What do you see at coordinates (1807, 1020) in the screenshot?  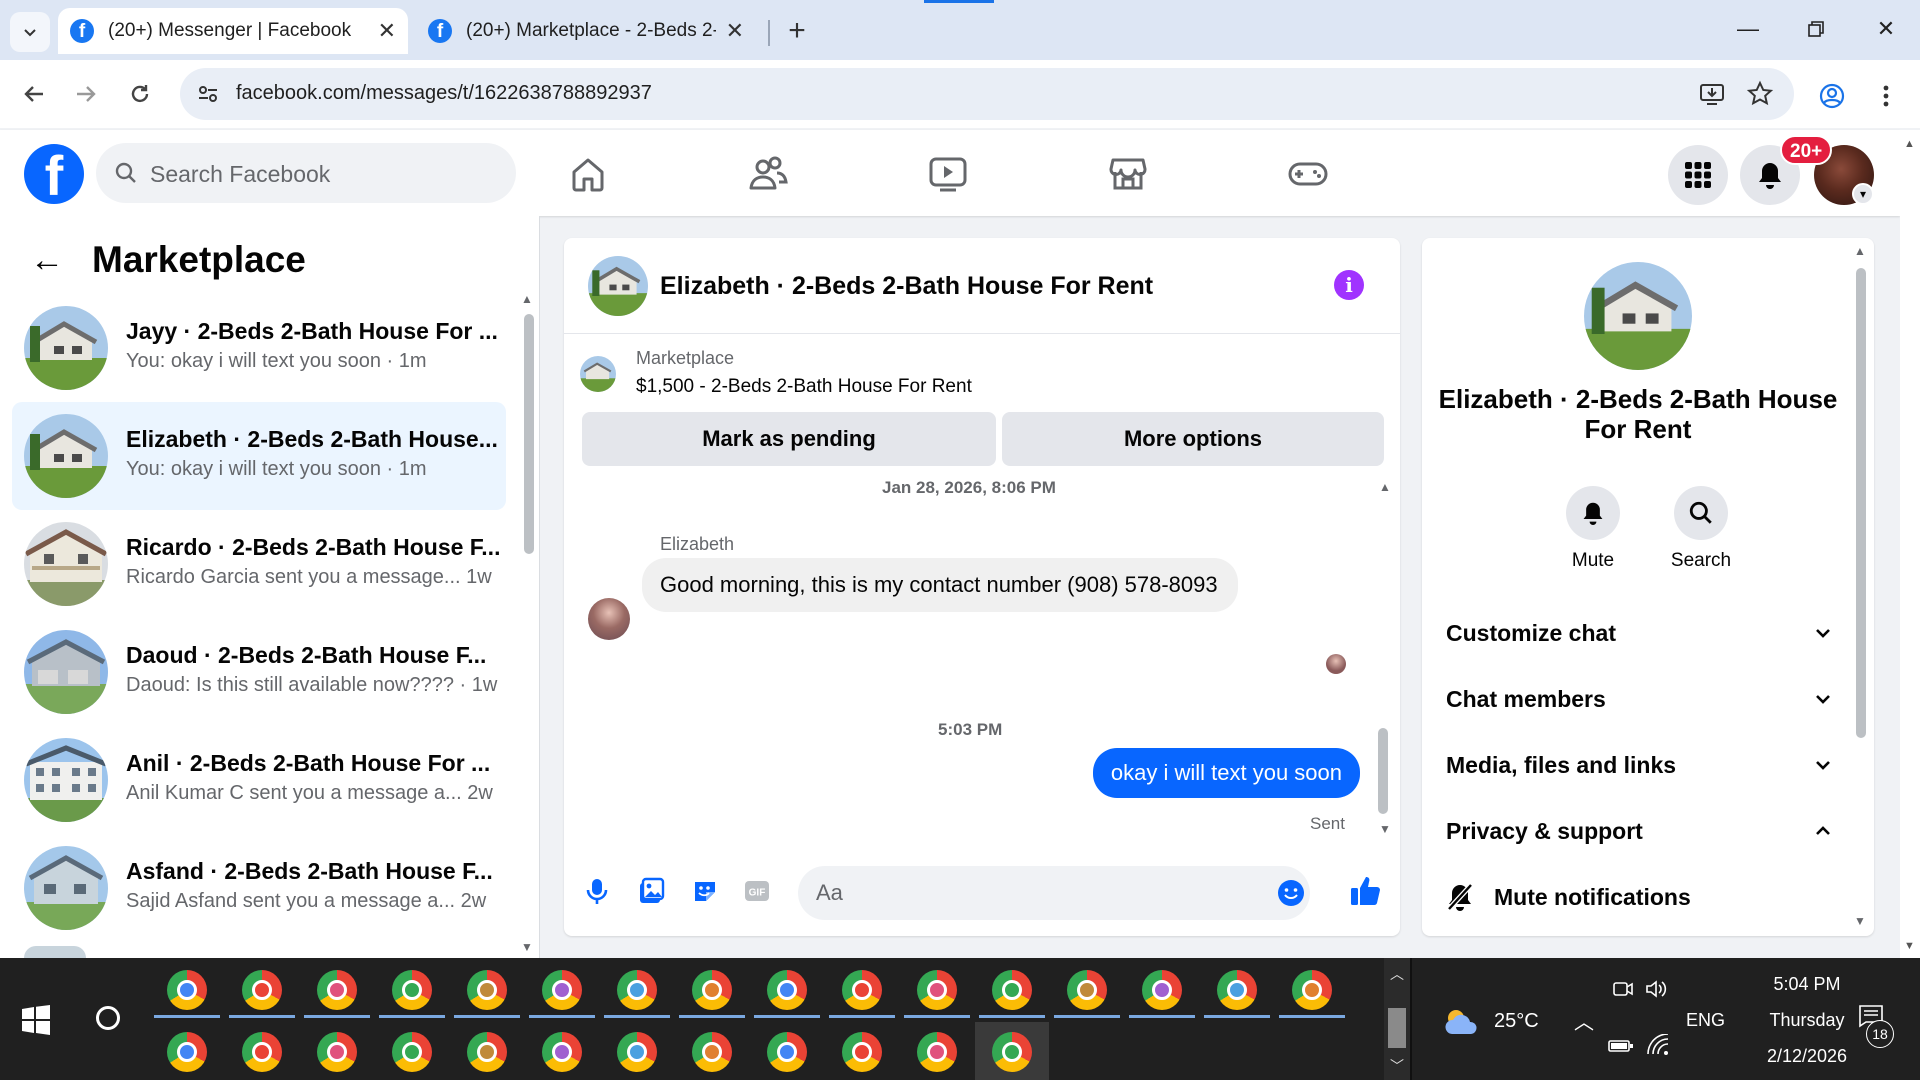 I see `clock-day: Thursday` at bounding box center [1807, 1020].